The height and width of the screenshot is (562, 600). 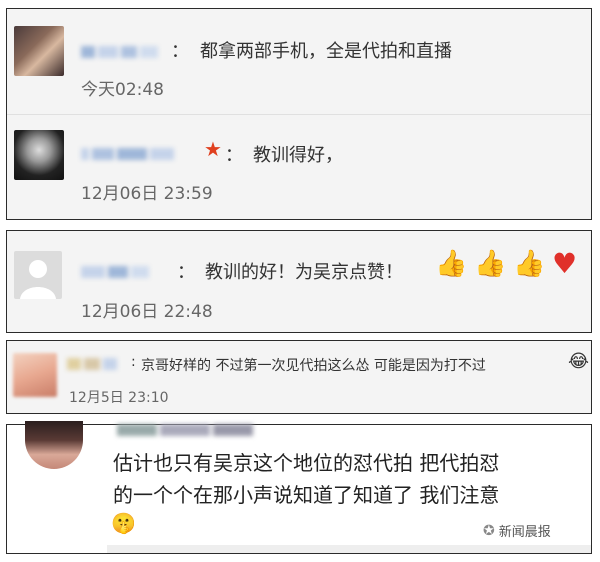 What do you see at coordinates (579, 361) in the screenshot?
I see `laughing-emoji: 😂` at bounding box center [579, 361].